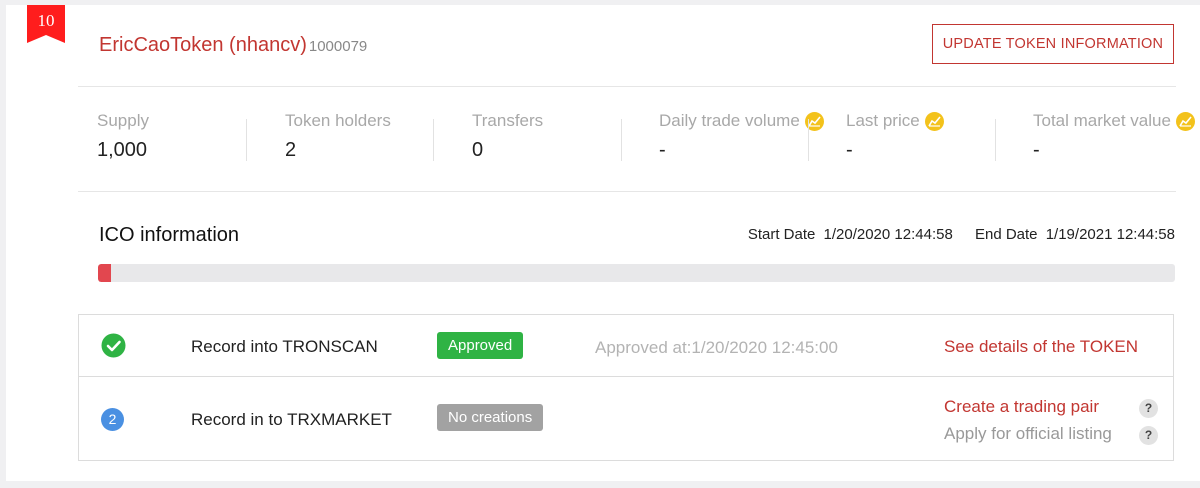 This screenshot has width=1200, height=488. What do you see at coordinates (1041, 347) in the screenshot?
I see `see-token-details-link: See details of the TOKEN` at bounding box center [1041, 347].